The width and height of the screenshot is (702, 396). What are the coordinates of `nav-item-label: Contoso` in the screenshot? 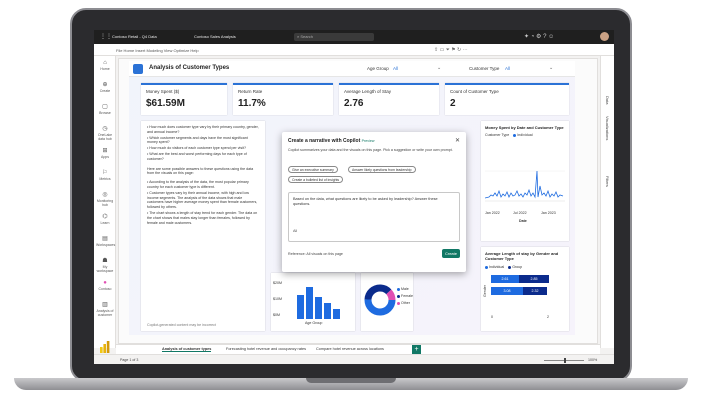 It's located at (105, 289).